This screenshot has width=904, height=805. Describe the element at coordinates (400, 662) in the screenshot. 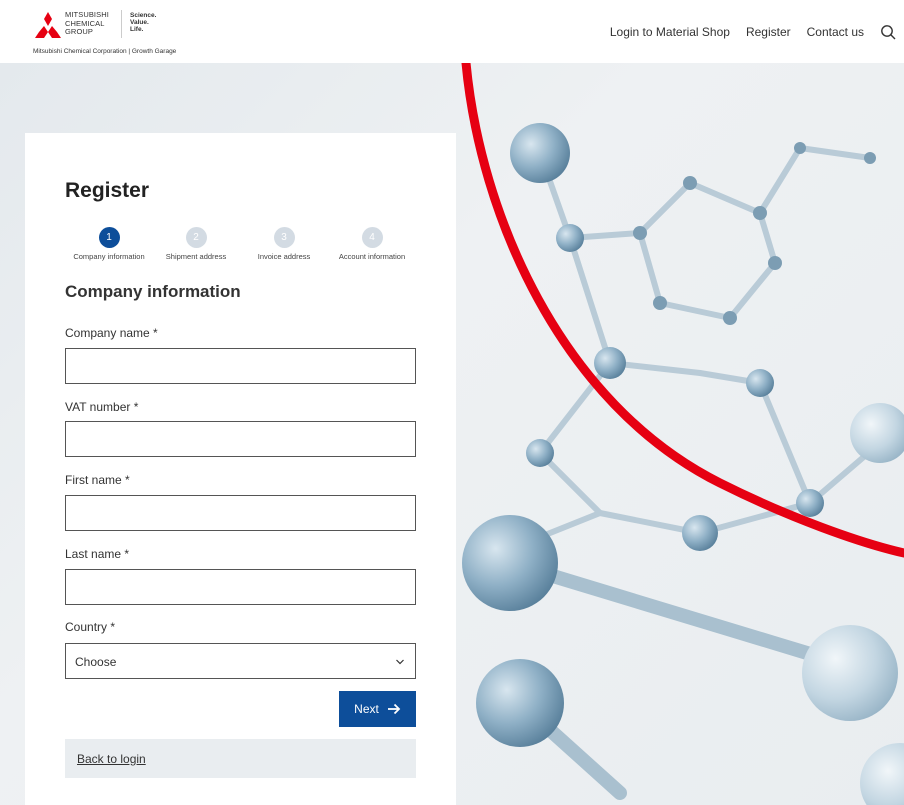

I see `chevron-down-icon` at that location.